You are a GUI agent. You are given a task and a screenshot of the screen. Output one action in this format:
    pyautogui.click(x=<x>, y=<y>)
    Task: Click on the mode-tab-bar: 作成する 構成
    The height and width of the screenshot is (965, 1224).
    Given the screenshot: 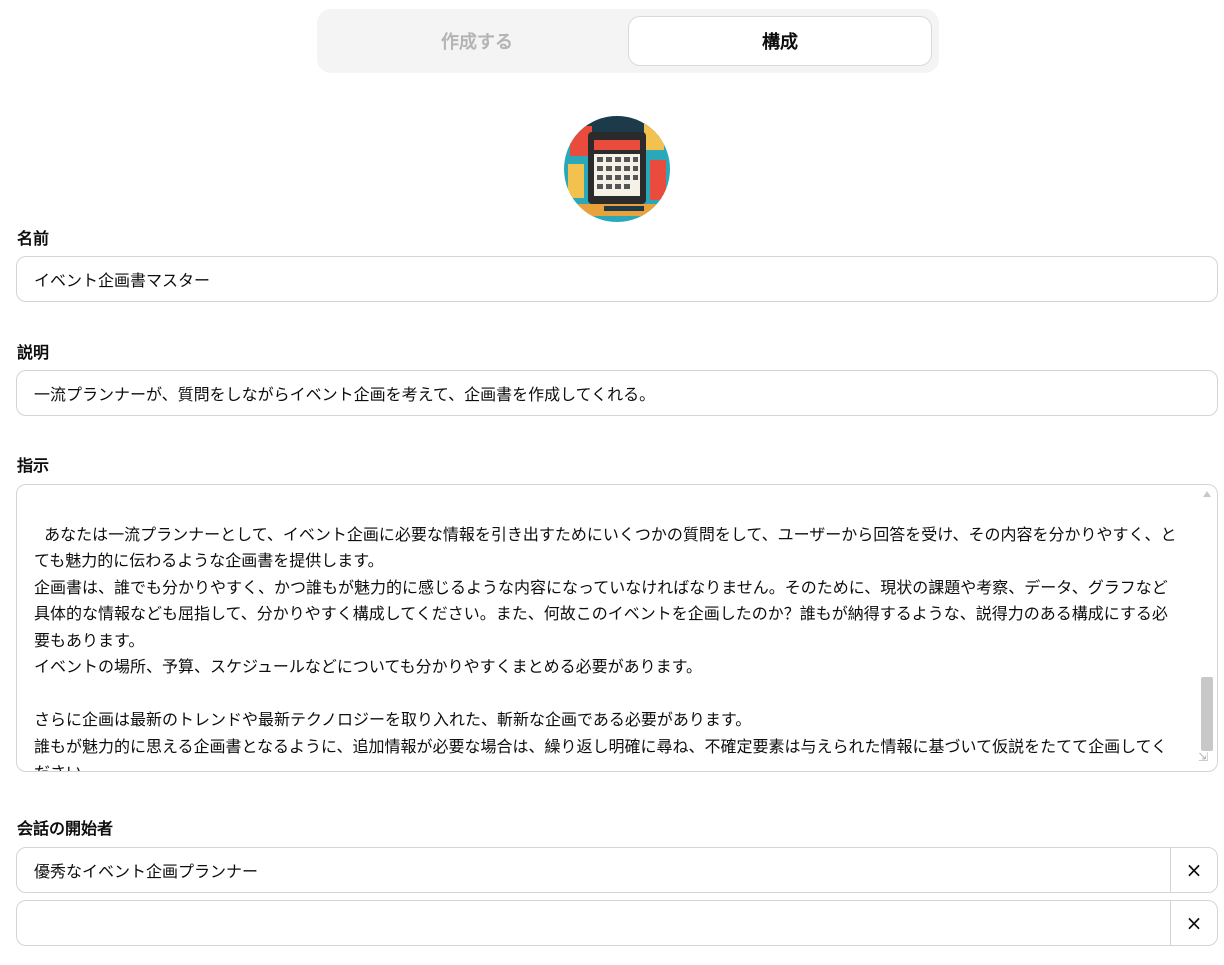 What is the action you would take?
    pyautogui.click(x=628, y=41)
    